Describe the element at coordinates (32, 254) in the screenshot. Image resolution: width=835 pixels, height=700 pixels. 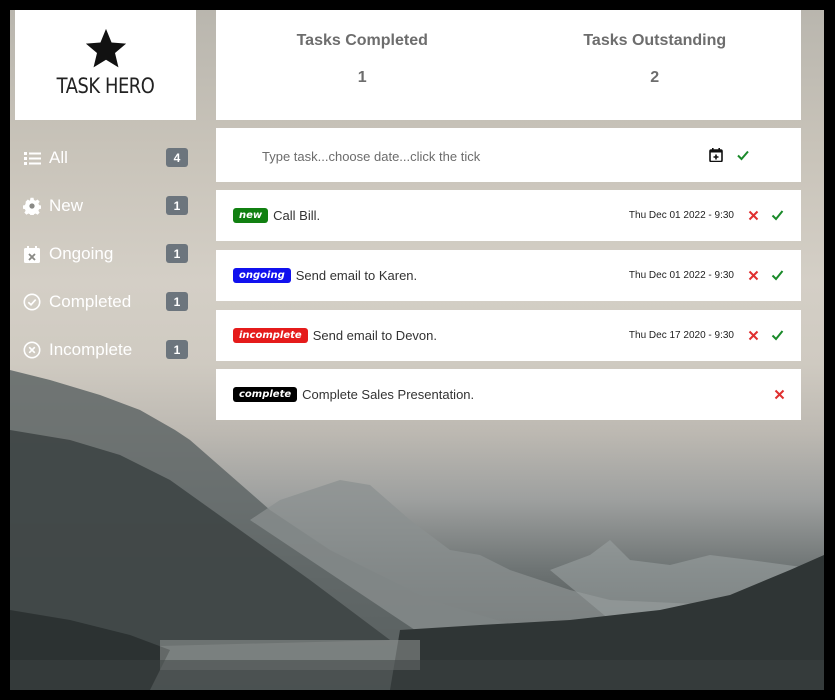
I see `calendar-x-icon` at that location.